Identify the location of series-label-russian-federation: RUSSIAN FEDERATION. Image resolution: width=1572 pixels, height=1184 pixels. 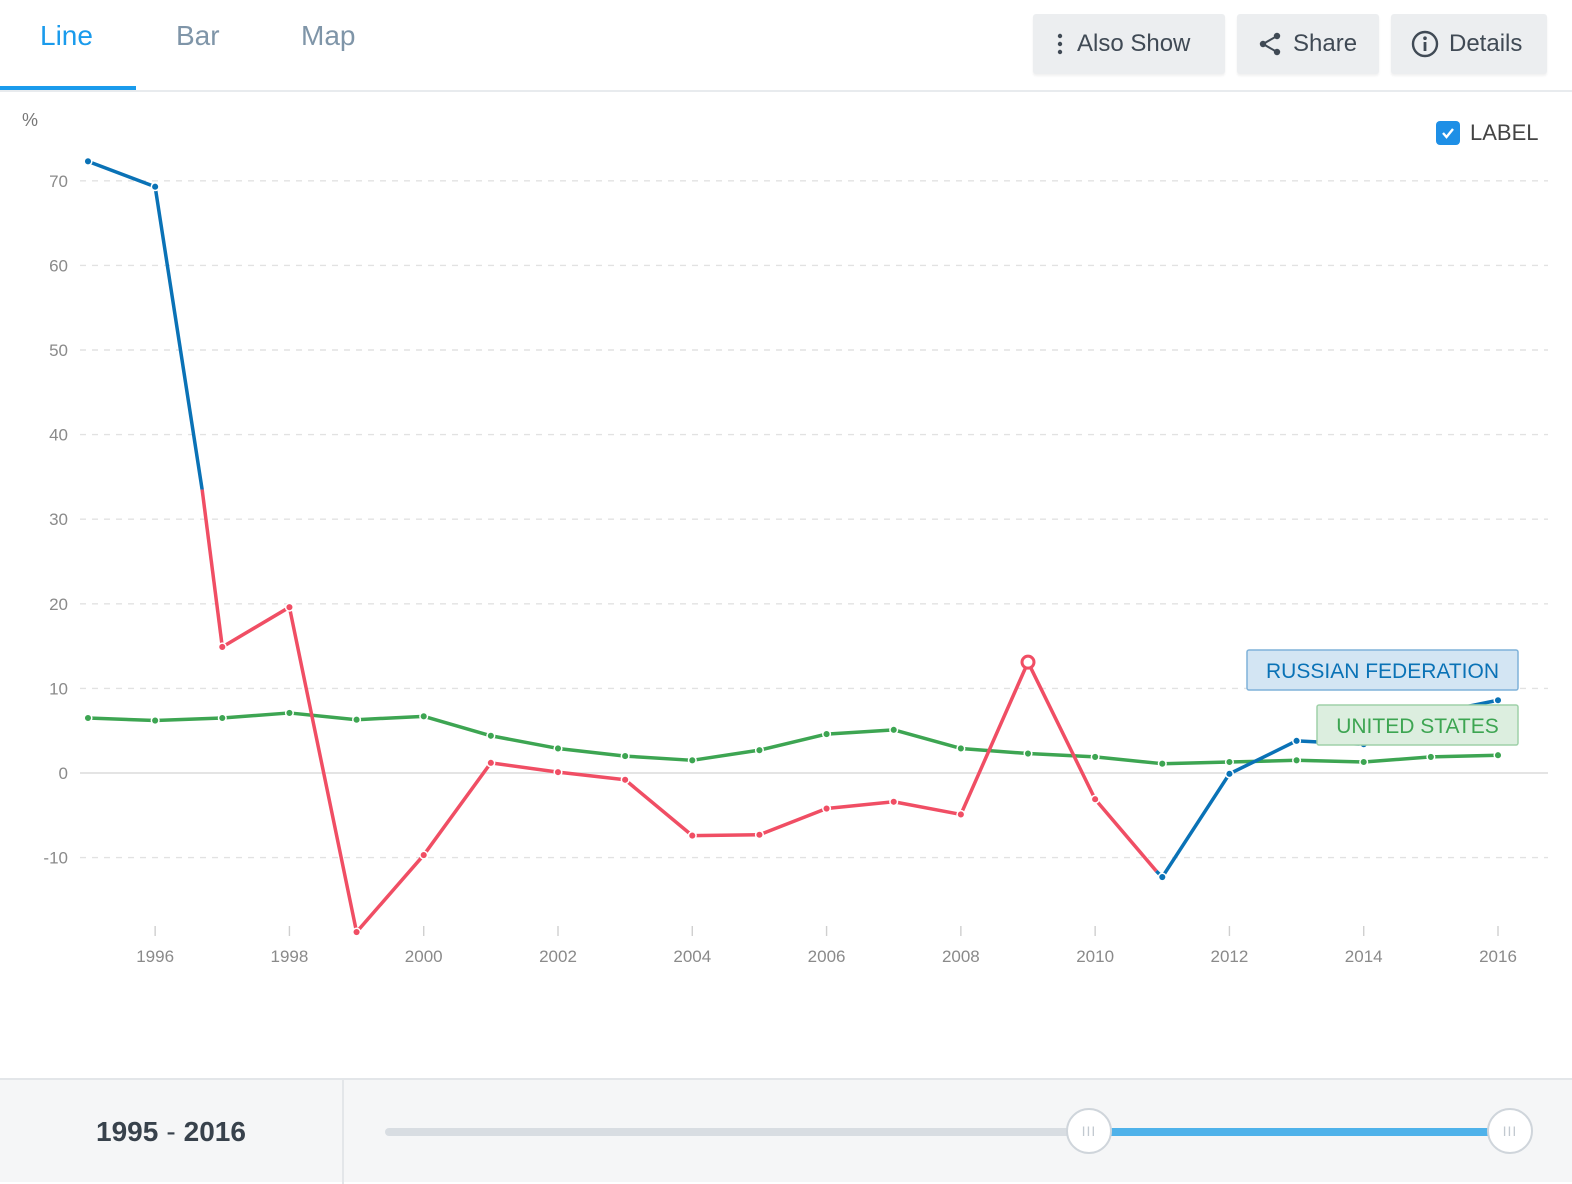
(1382, 671).